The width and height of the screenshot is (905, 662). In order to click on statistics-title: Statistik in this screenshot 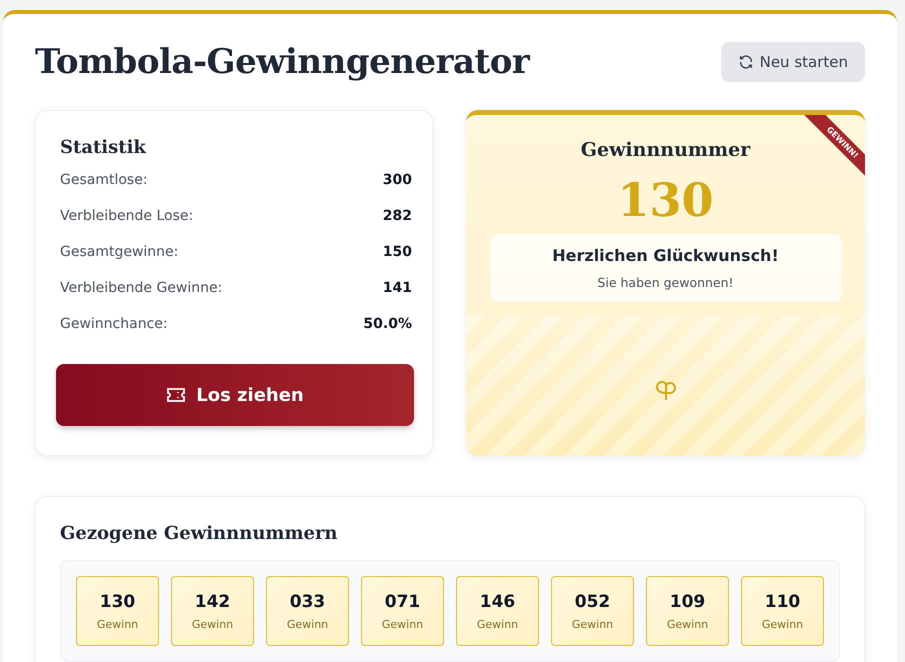, I will do `click(104, 147)`.